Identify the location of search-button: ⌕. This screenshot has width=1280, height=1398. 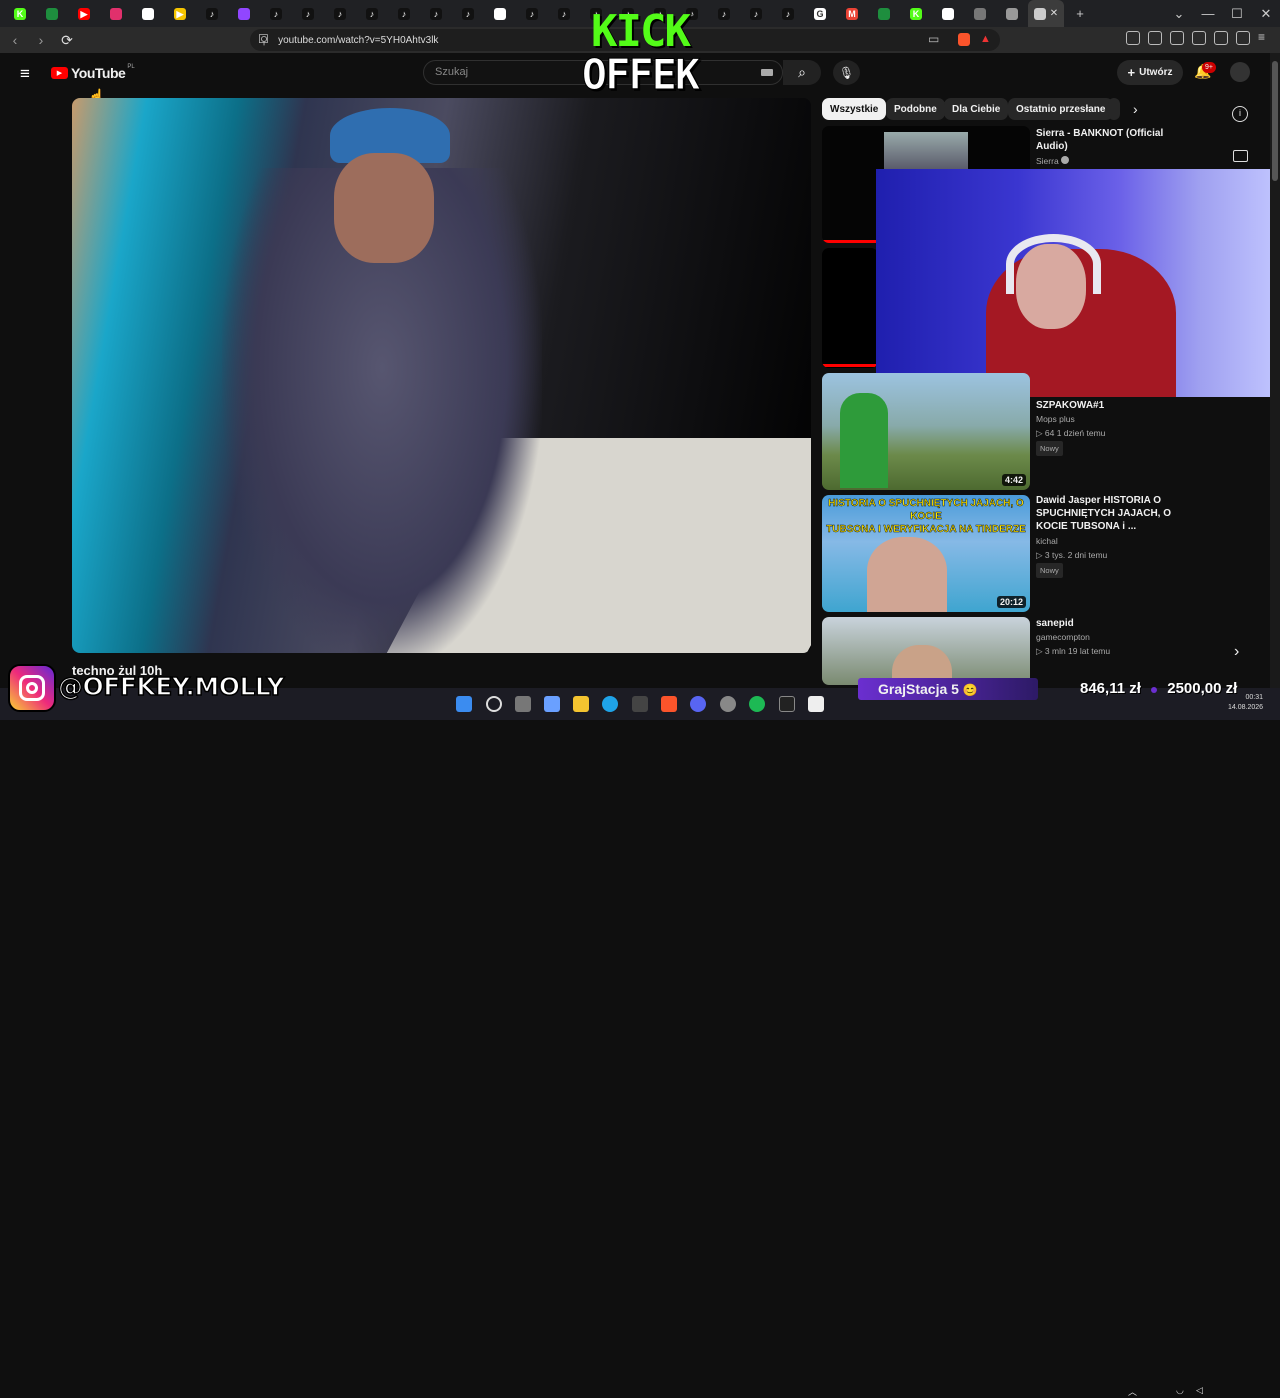
(802, 72).